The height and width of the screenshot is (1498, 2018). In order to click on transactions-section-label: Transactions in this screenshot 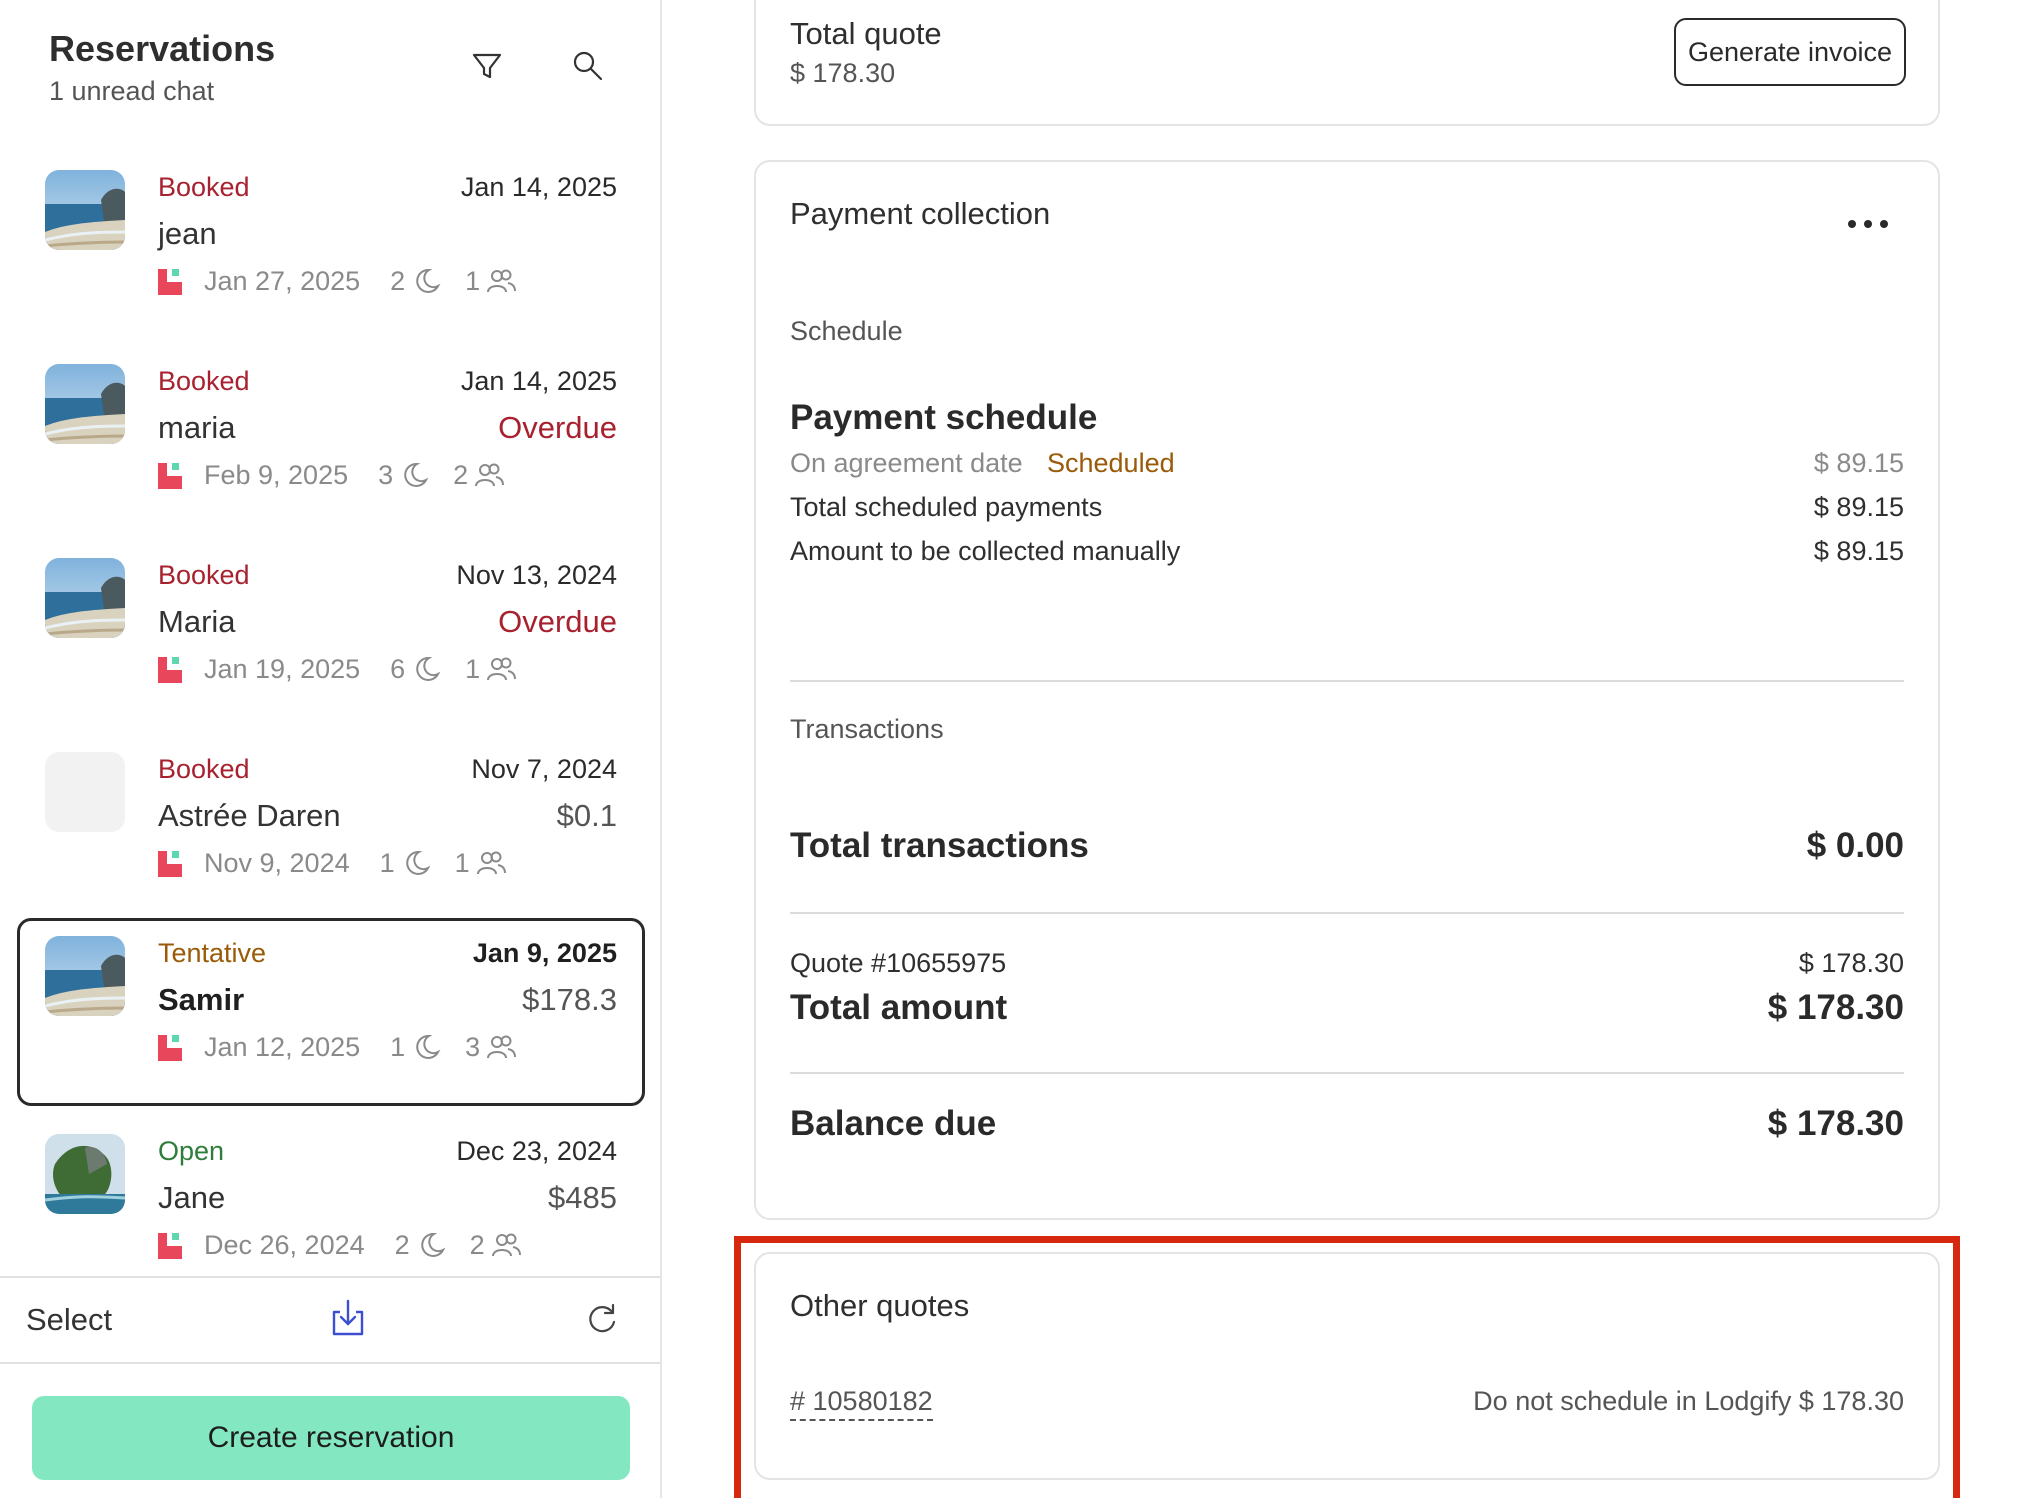, I will do `click(867, 729)`.